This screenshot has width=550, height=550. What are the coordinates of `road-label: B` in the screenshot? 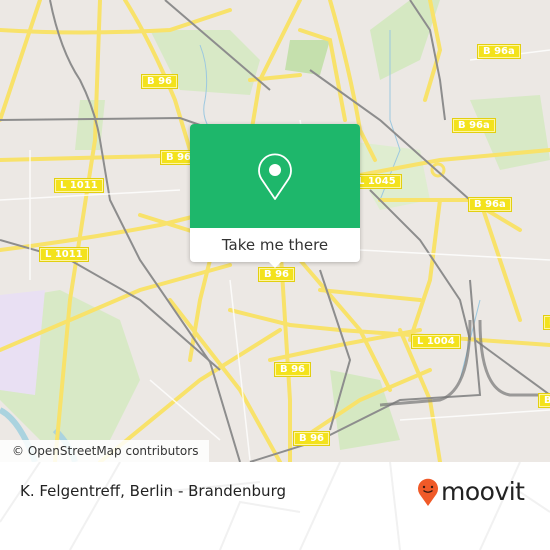 It's located at (544, 400).